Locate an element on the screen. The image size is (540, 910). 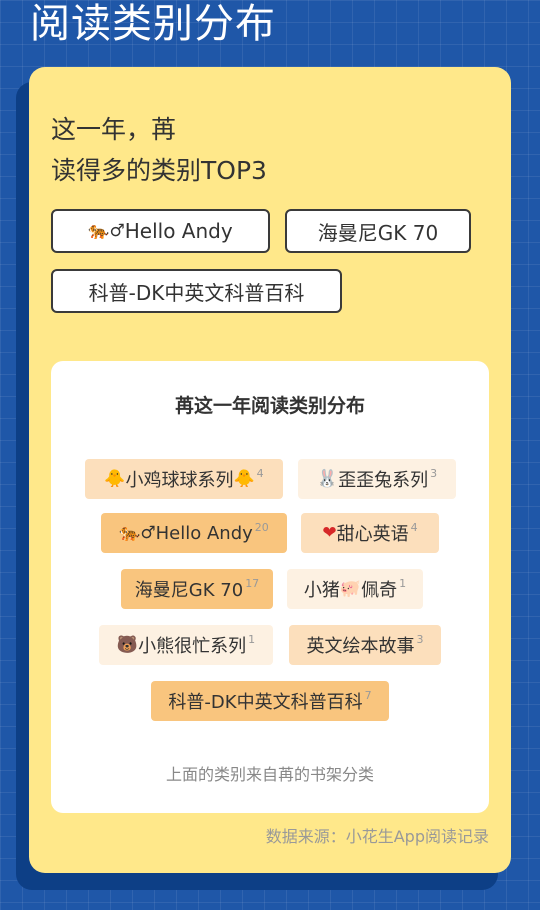
tag-gk70: 海曼尼GK 70 17 is located at coordinates (197, 589).